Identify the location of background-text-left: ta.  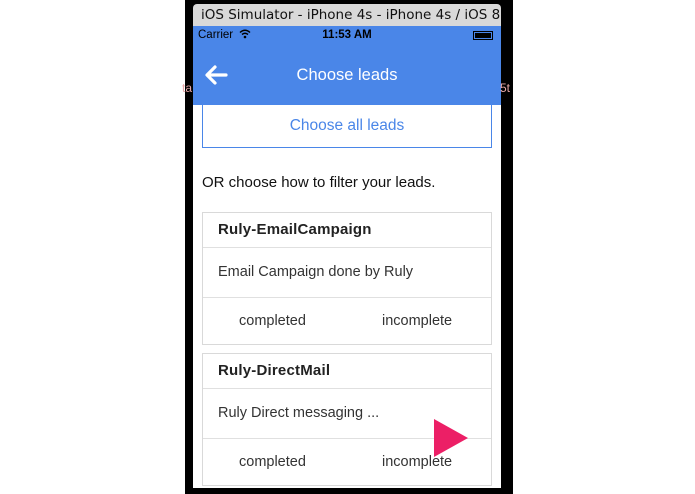
(187, 88).